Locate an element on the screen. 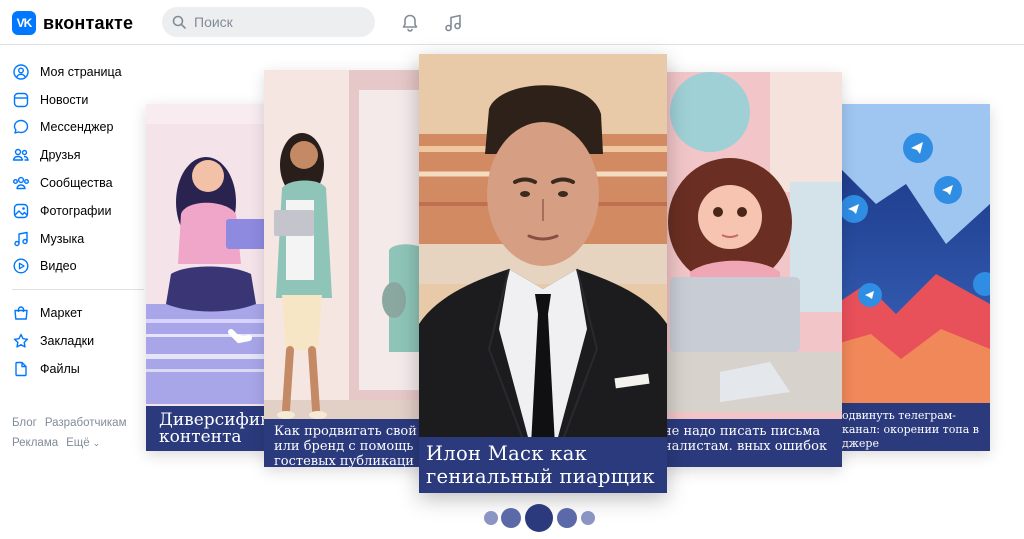 This screenshot has height=539, width=1024. footer-link-developers: Разработчикам is located at coordinates (86, 423).